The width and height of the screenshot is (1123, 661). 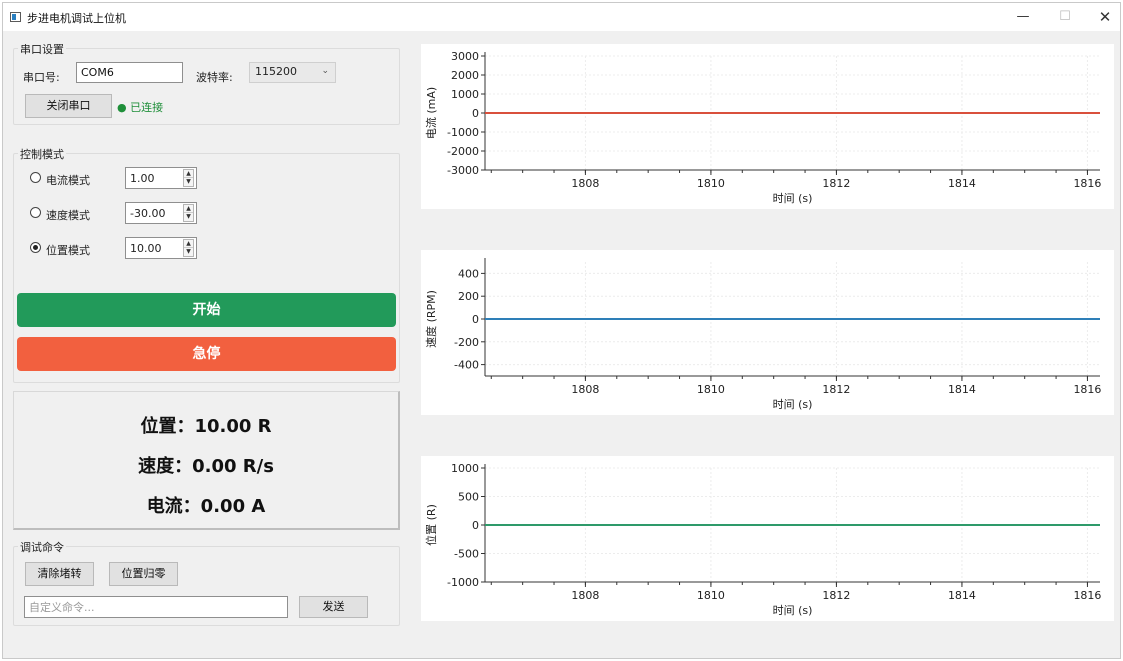 I want to click on current-mode-label: 电流模式, so click(x=68, y=180).